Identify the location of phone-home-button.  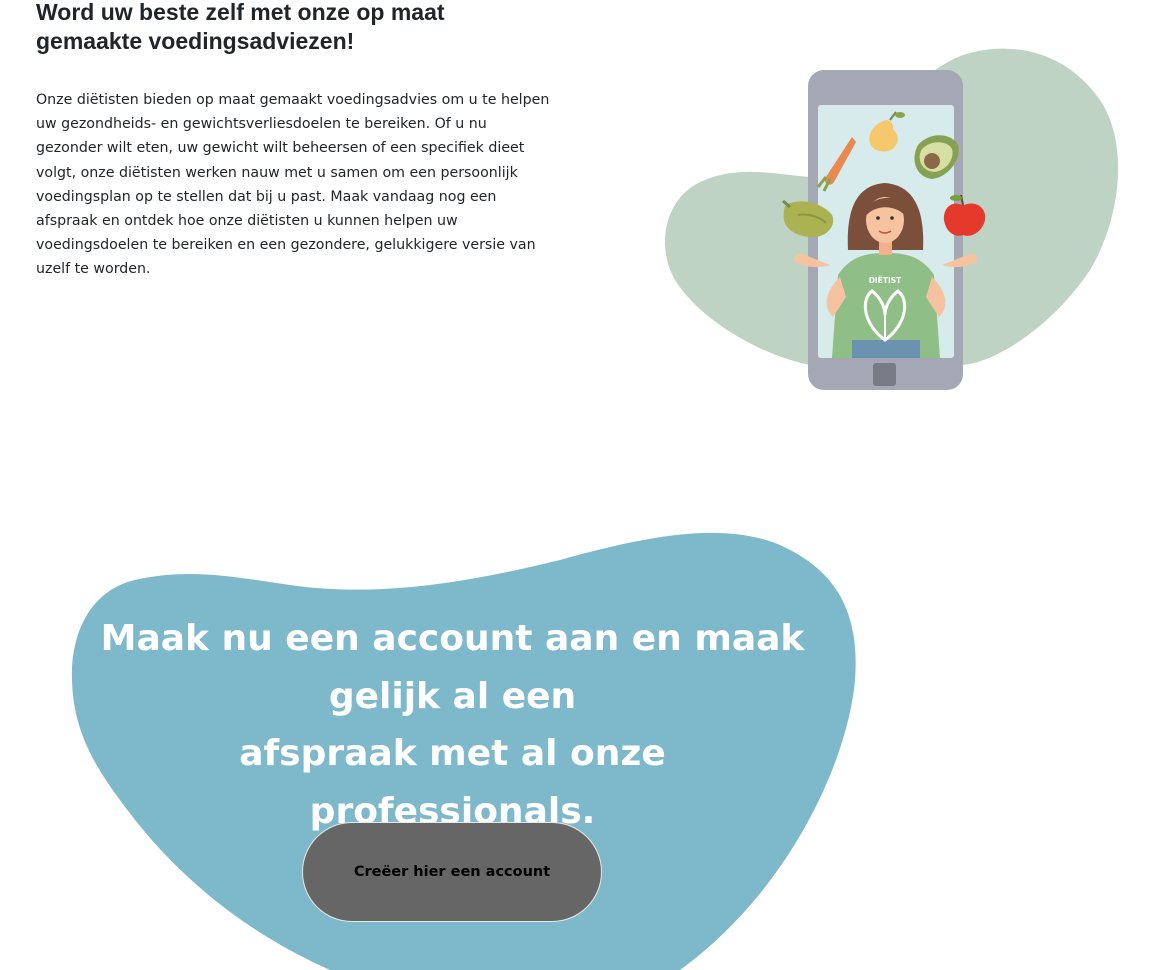
(884, 374).